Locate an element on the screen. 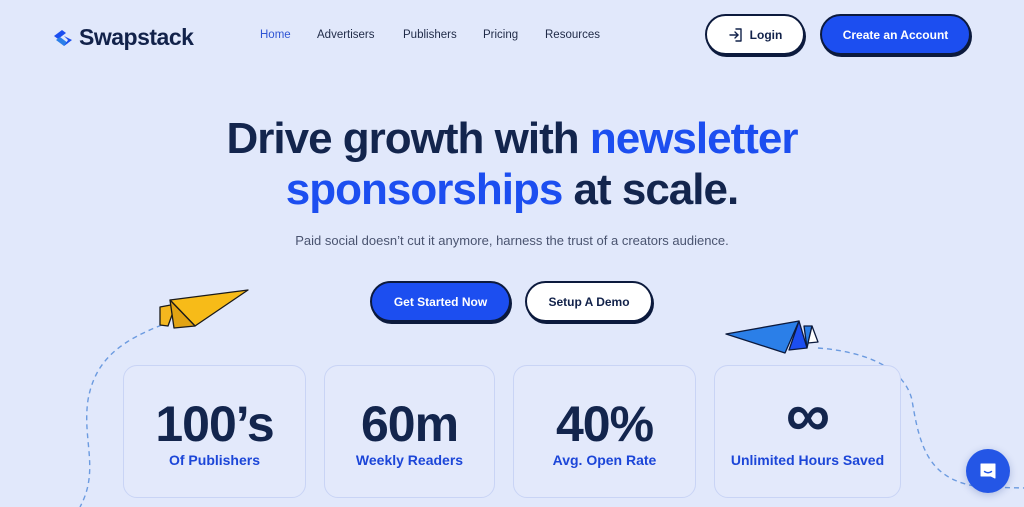  chat-launcher-button is located at coordinates (988, 471).